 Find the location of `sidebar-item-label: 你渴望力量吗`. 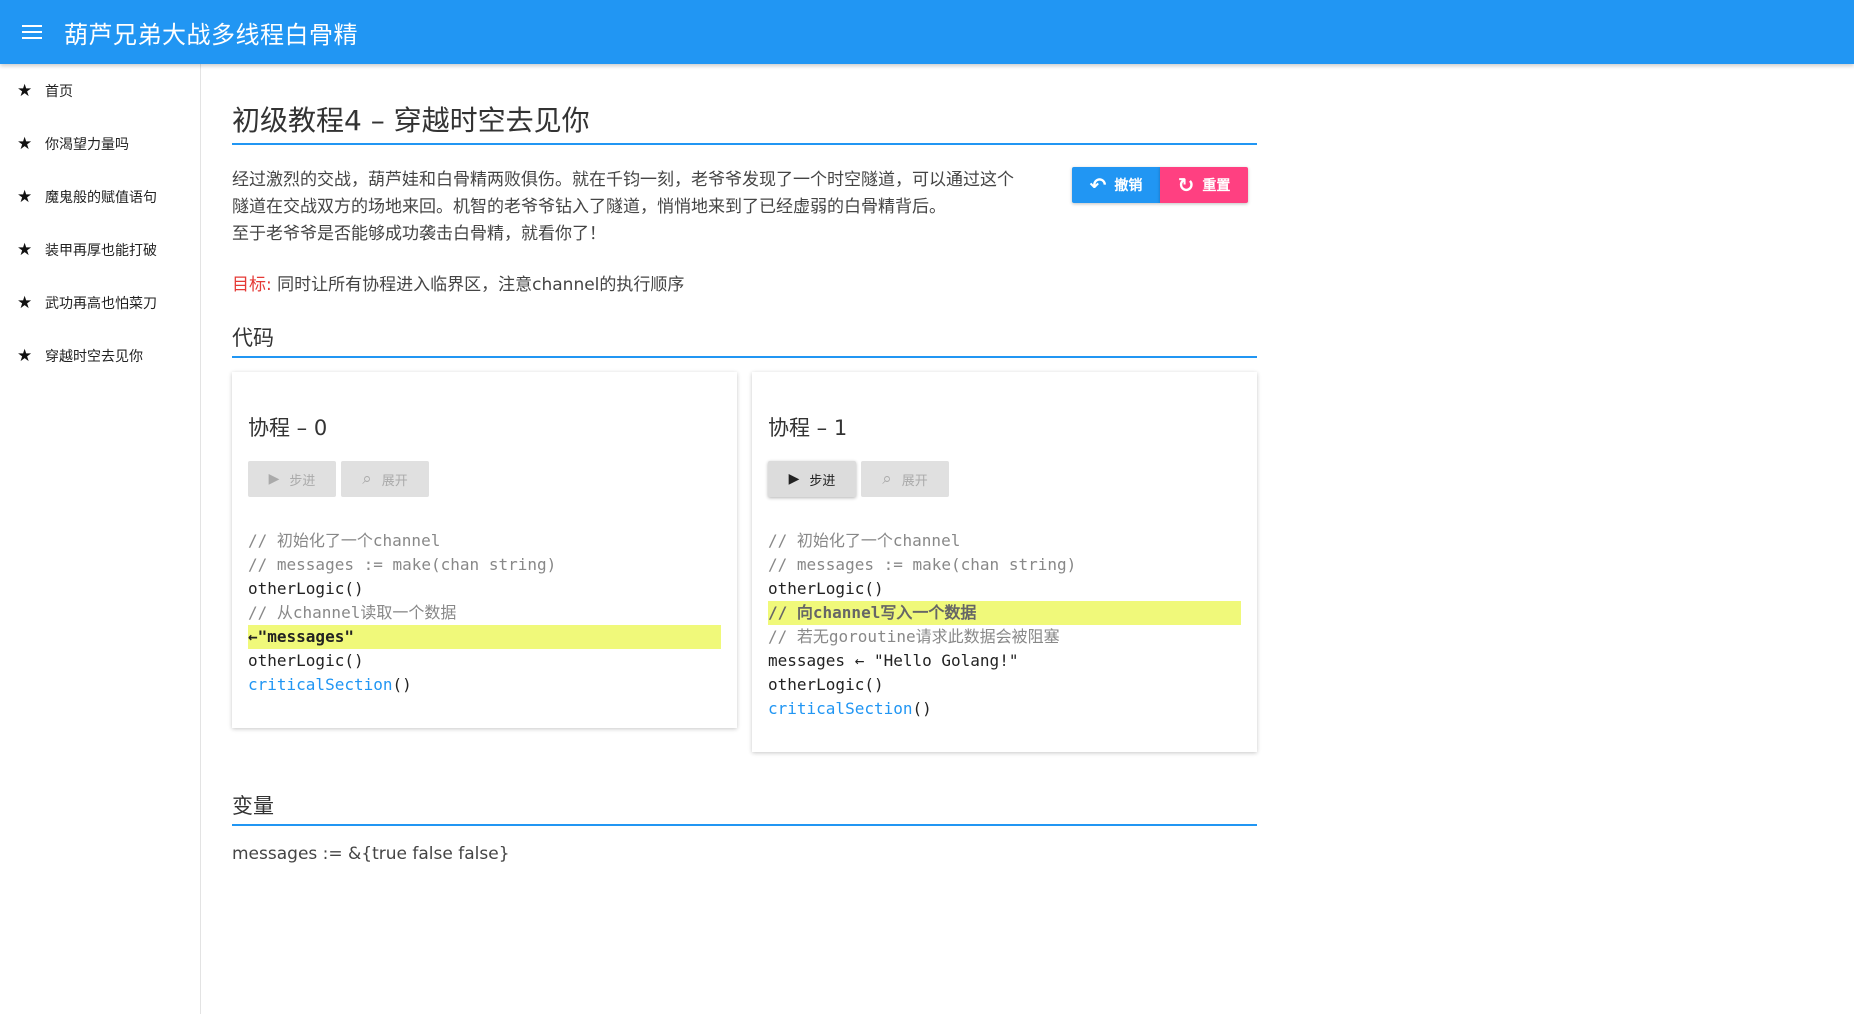

sidebar-item-label: 你渴望力量吗 is located at coordinates (87, 144).